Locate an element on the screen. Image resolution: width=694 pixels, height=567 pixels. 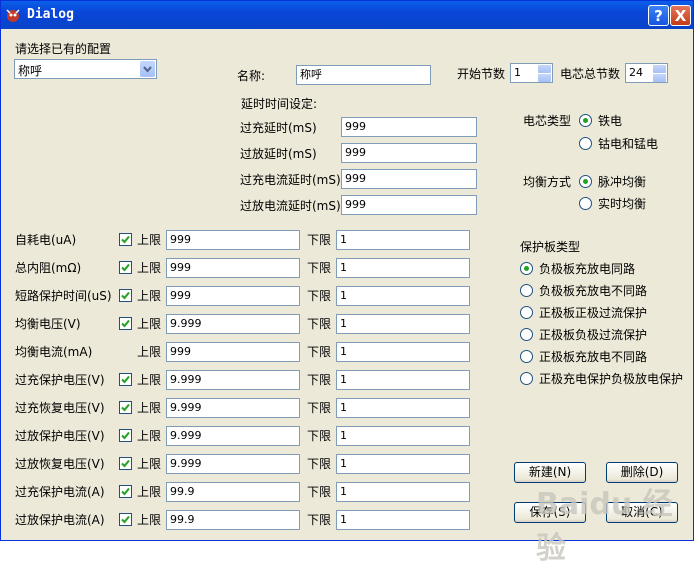
start-section-value: 1 is located at coordinates (517, 72).